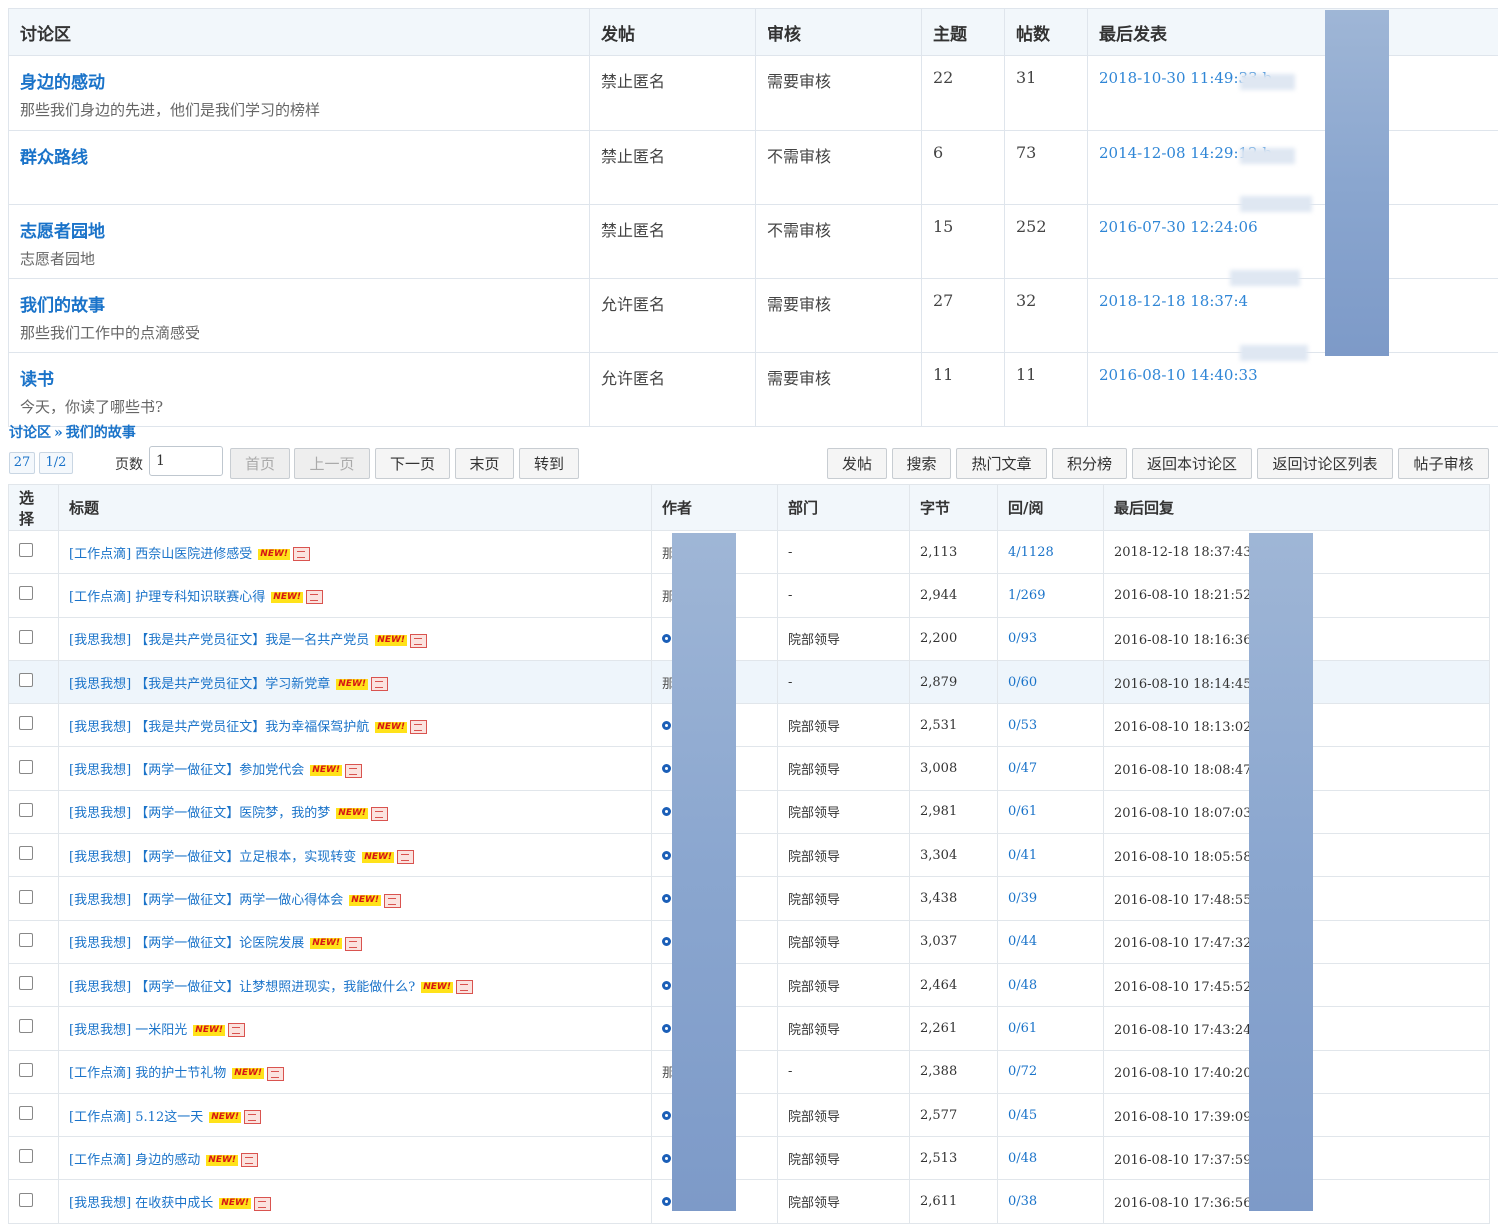  What do you see at coordinates (673, 32) in the screenshot?
I see `col-post-policy: 发帖` at bounding box center [673, 32].